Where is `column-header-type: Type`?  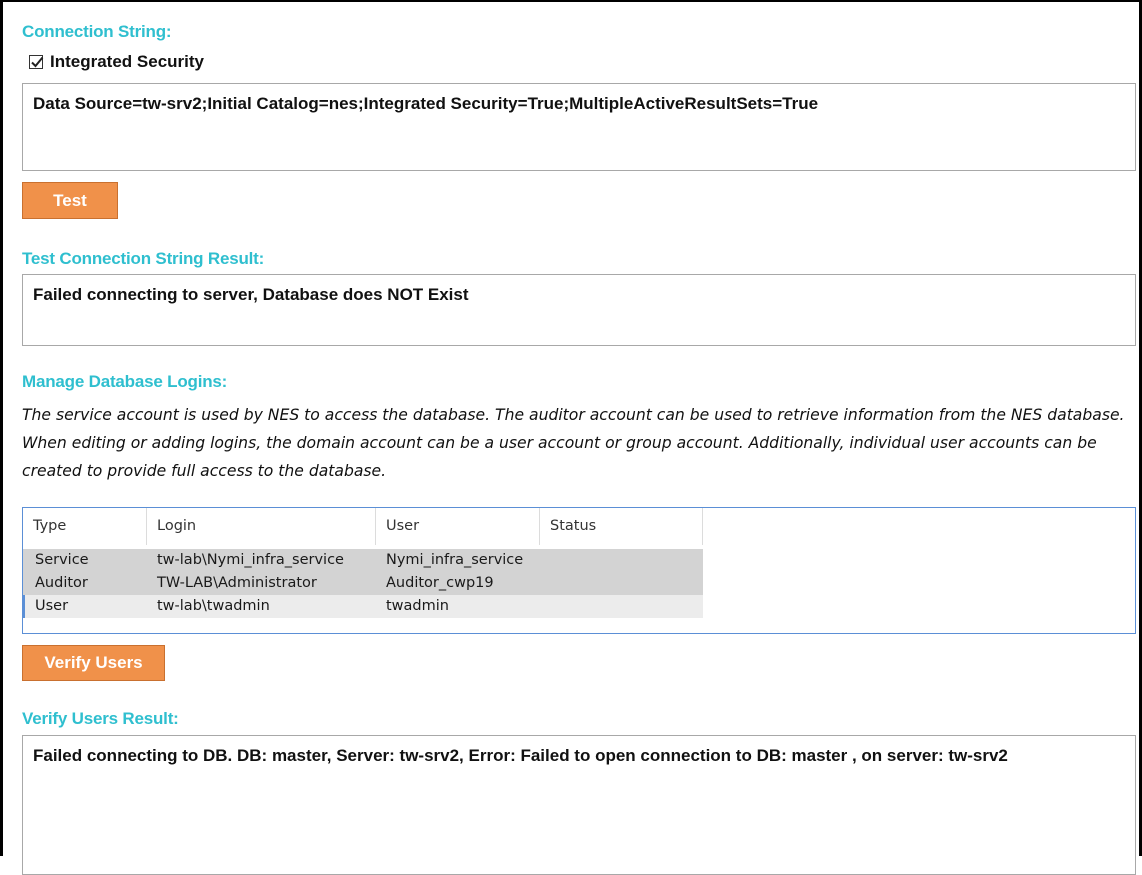
column-header-type: Type is located at coordinates (85, 526).